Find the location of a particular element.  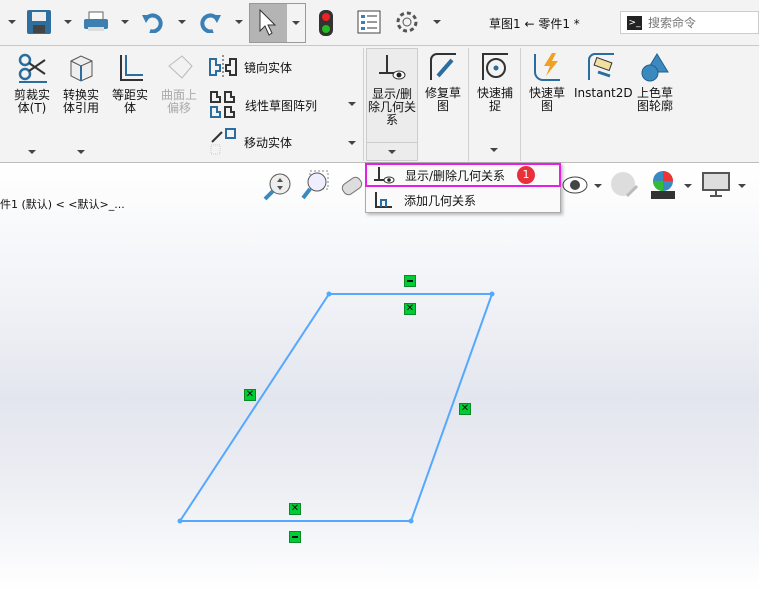

rapid-sketch-label: 快速草图 is located at coordinates (546, 99).